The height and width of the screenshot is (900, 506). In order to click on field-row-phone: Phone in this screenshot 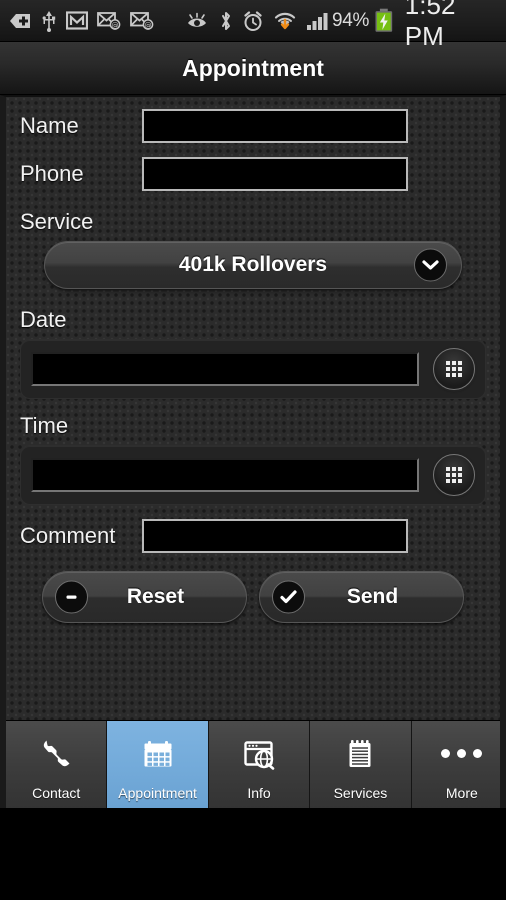, I will do `click(253, 174)`.